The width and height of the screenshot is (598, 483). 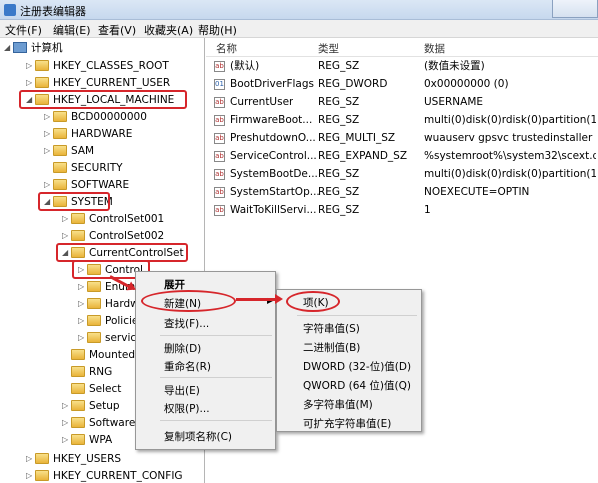 I want to click on tree-node-security: SECURITY, so click(x=83, y=168).